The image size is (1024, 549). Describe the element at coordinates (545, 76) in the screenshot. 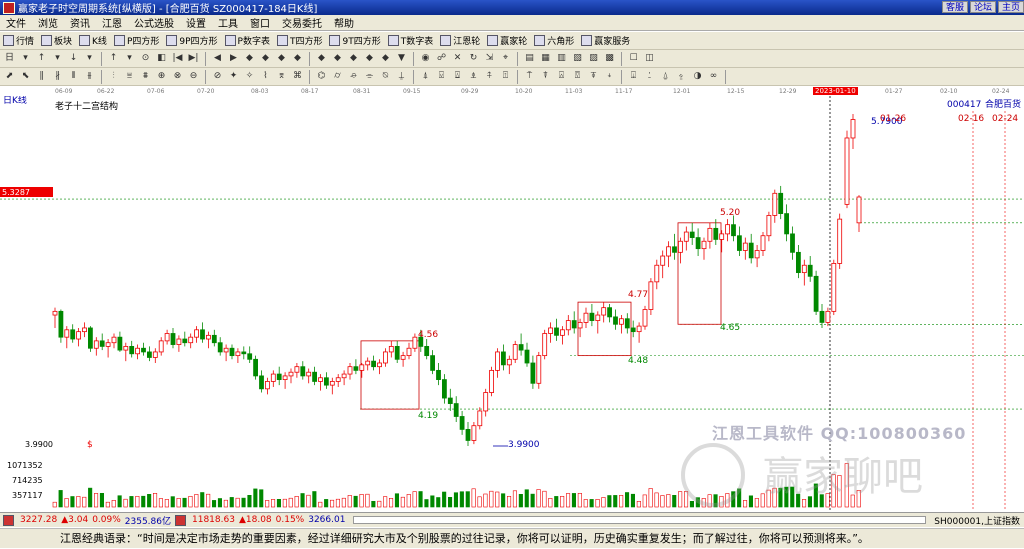

I see `draw-tool-icon: ⍒` at that location.